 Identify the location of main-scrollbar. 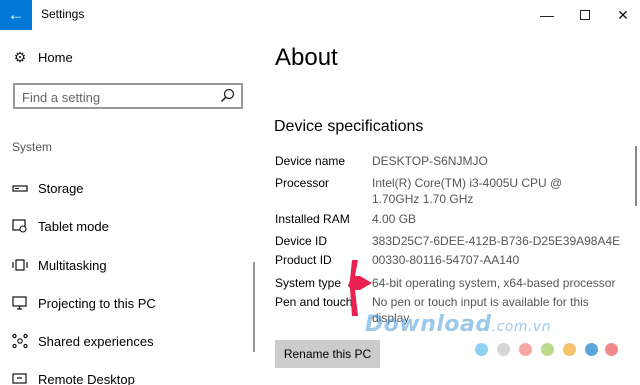
(636, 176).